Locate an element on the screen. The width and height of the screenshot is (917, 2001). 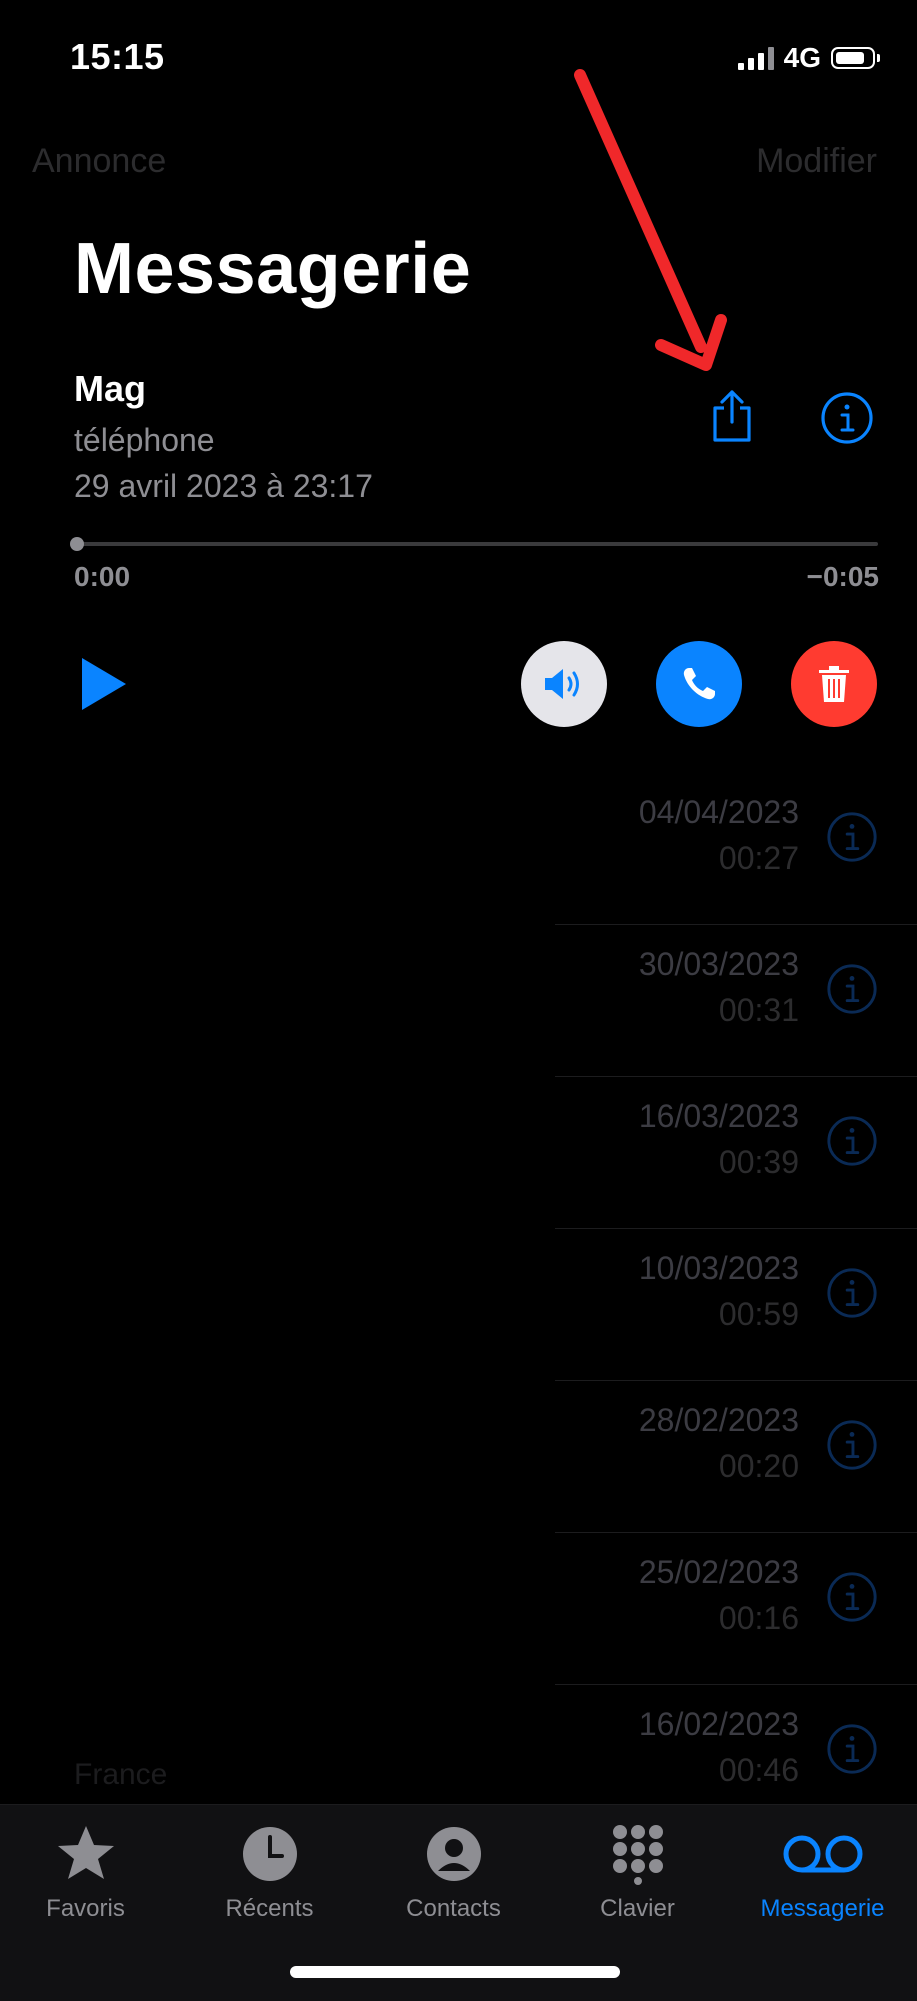
tab-label: Favoris is located at coordinates (85, 1908).